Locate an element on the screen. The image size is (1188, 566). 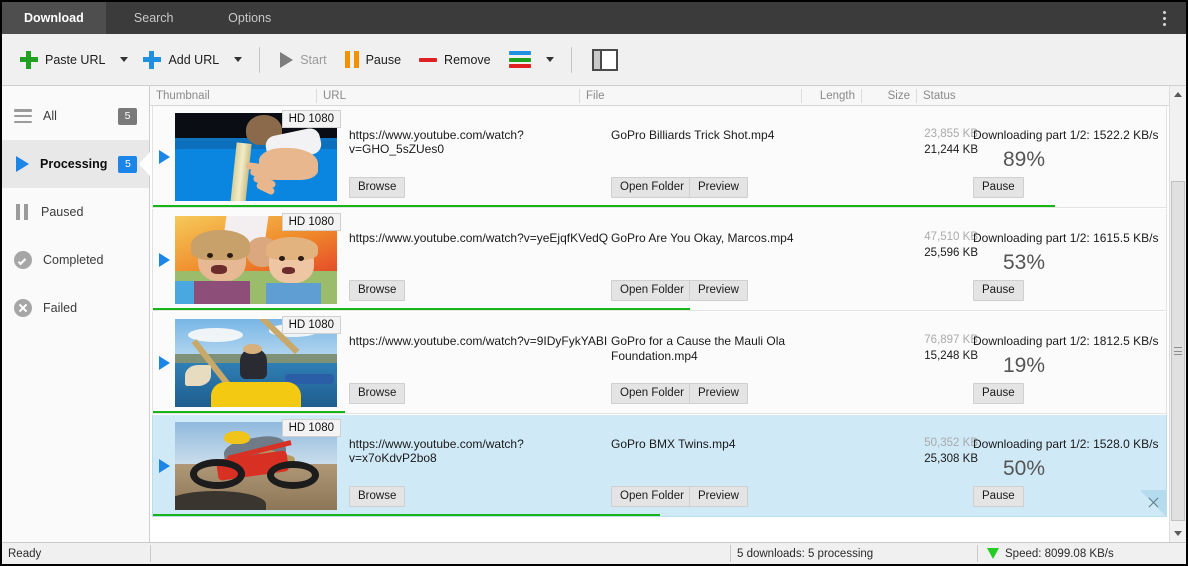
tab-search-label: Search is located at coordinates (153, 18).